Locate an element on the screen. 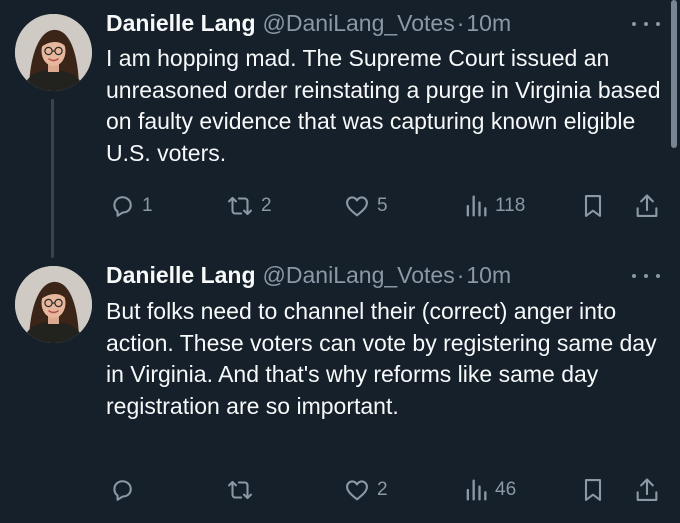  like-count: 5 is located at coordinates (382, 205).